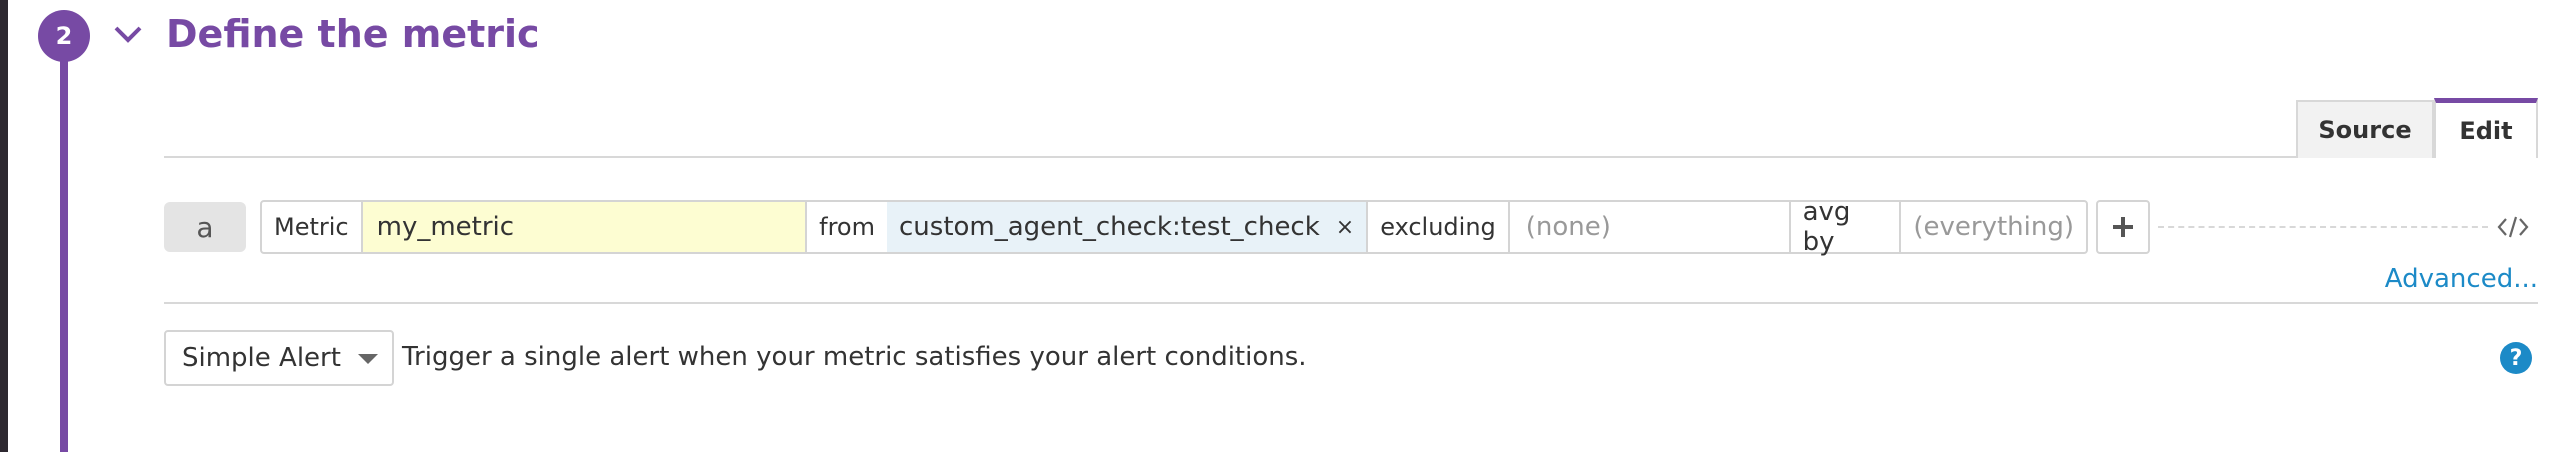  I want to click on step-progress-line, so click(64, 246).